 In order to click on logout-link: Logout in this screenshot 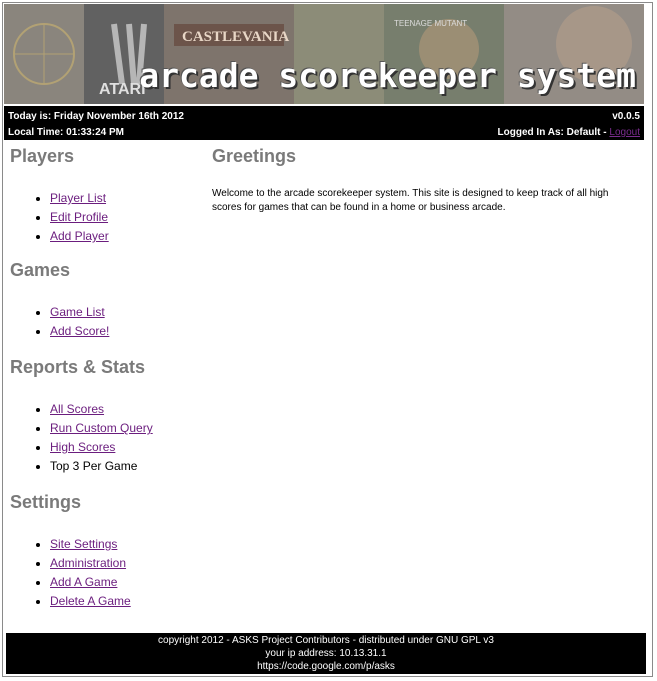, I will do `click(624, 132)`.